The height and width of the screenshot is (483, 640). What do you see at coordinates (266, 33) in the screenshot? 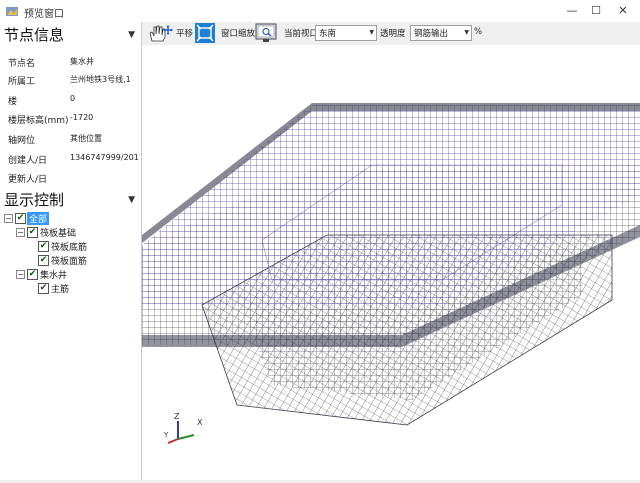
I see `viewport-monitor-icon` at bounding box center [266, 33].